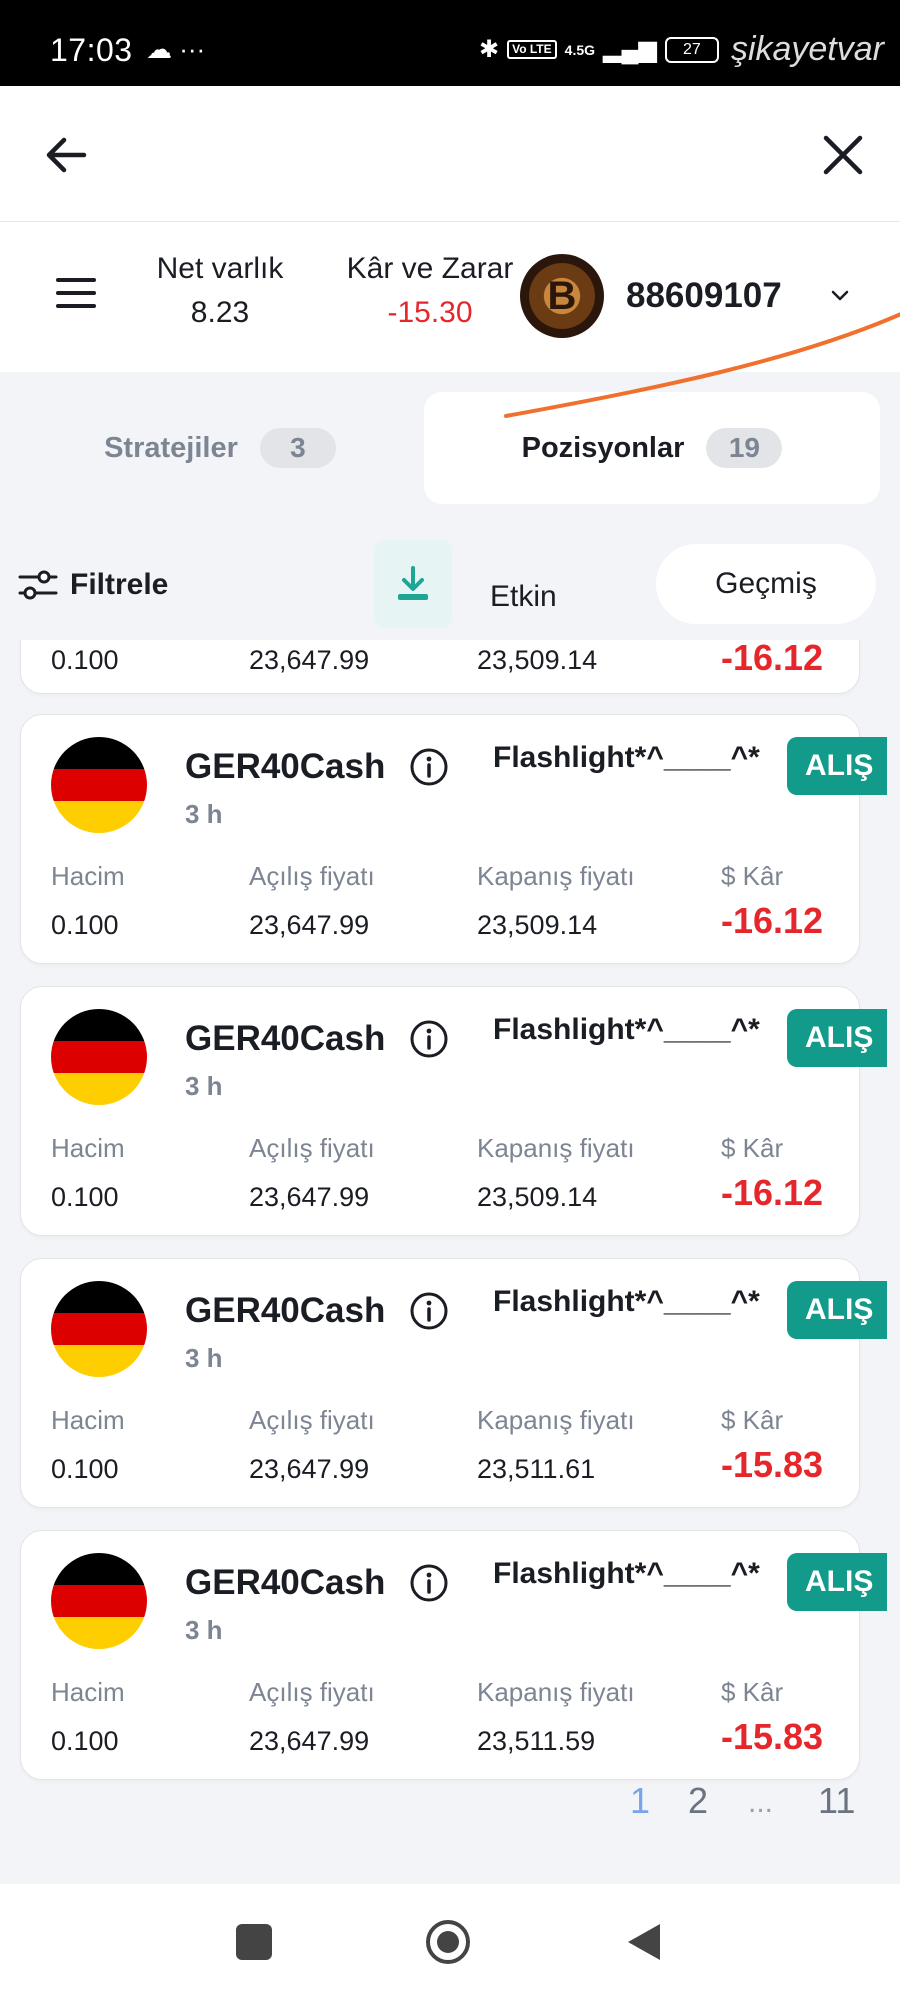 The height and width of the screenshot is (2000, 900). Describe the element at coordinates (698, 1801) in the screenshot. I see `page-2: 2` at that location.